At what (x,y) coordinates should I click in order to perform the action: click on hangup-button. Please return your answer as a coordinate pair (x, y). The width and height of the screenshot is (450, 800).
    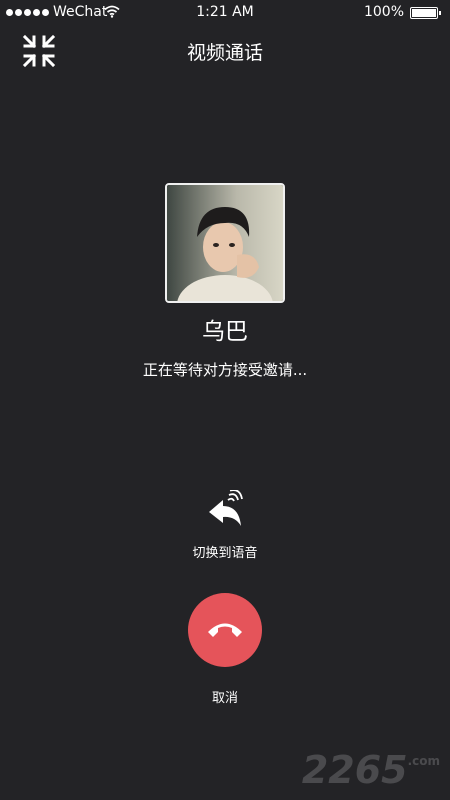
    Looking at the image, I should click on (225, 630).